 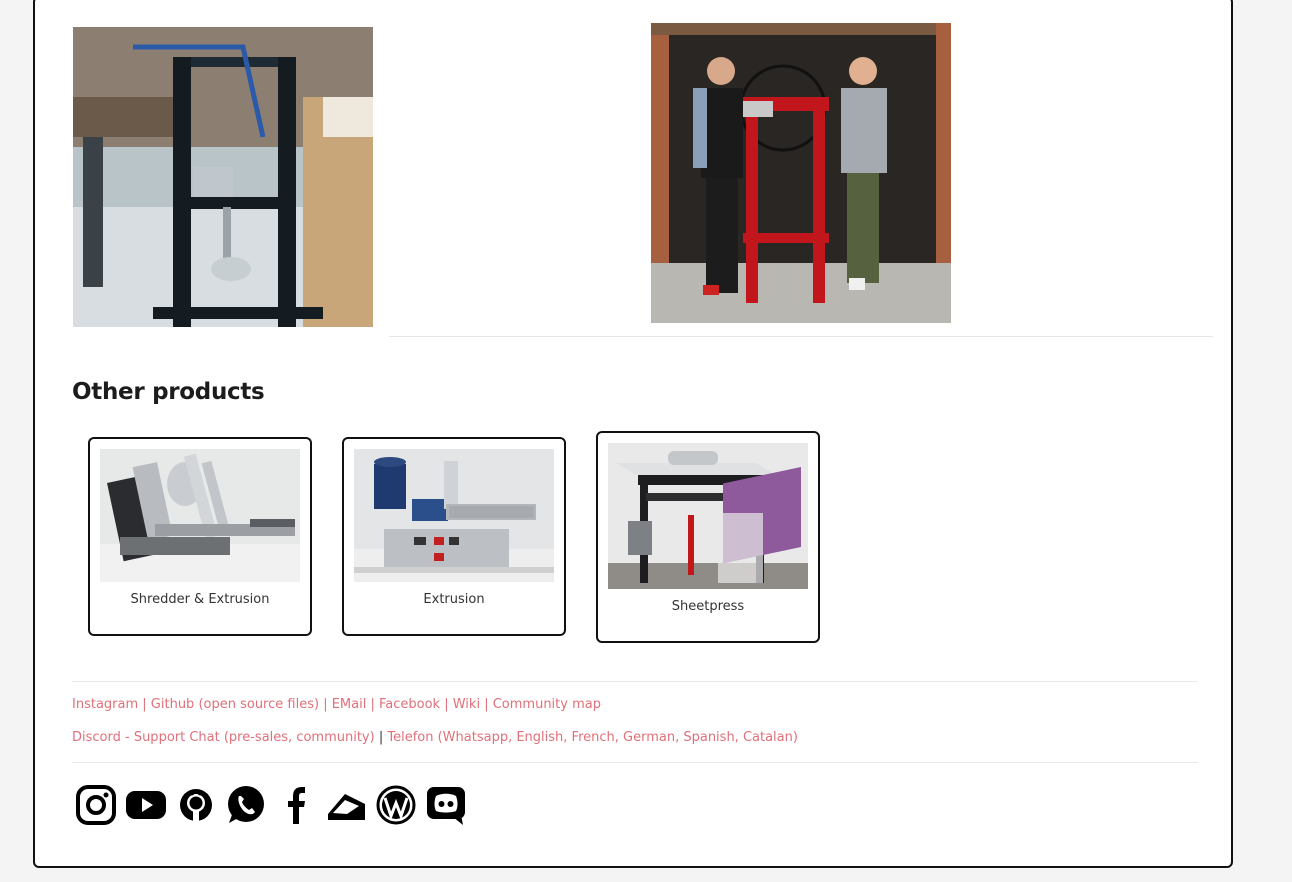 What do you see at coordinates (296, 805) in the screenshot?
I see `facebook-icon` at bounding box center [296, 805].